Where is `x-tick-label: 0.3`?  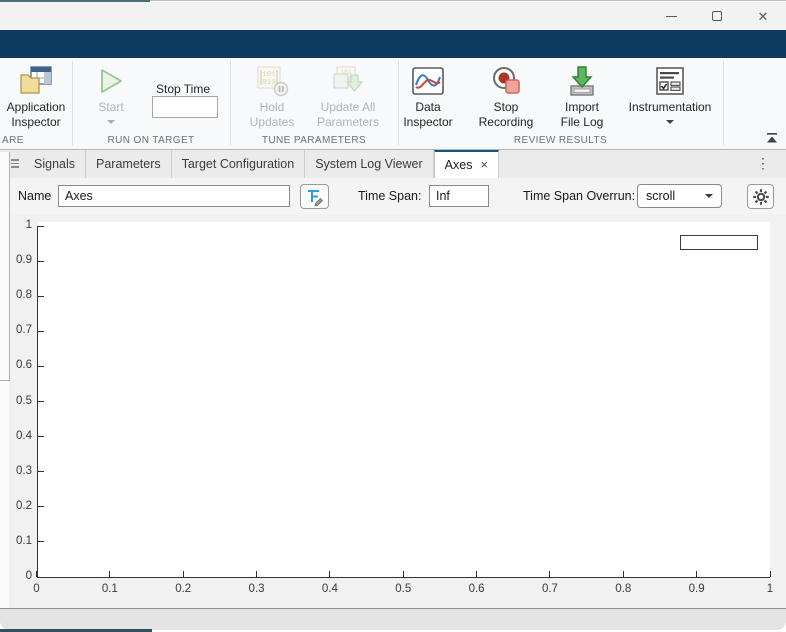
x-tick-label: 0.3 is located at coordinates (256, 589).